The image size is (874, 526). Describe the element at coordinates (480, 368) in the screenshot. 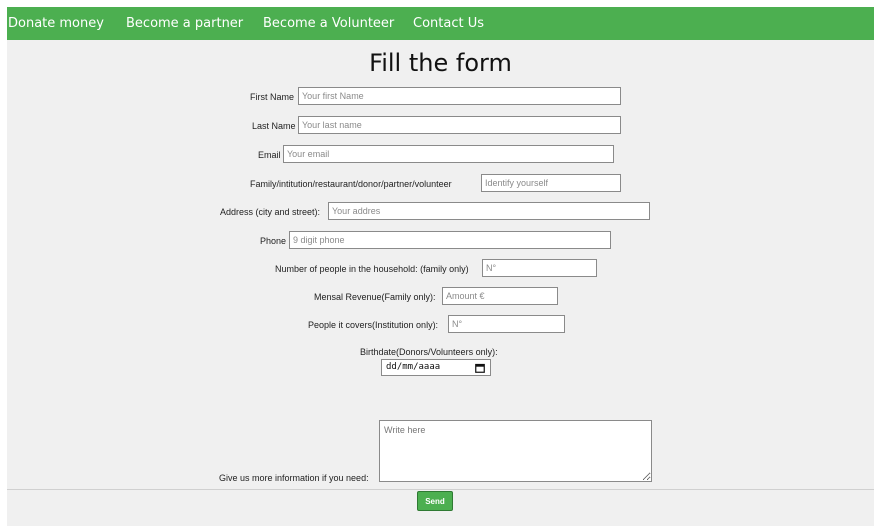

I see `calendar-icon` at that location.